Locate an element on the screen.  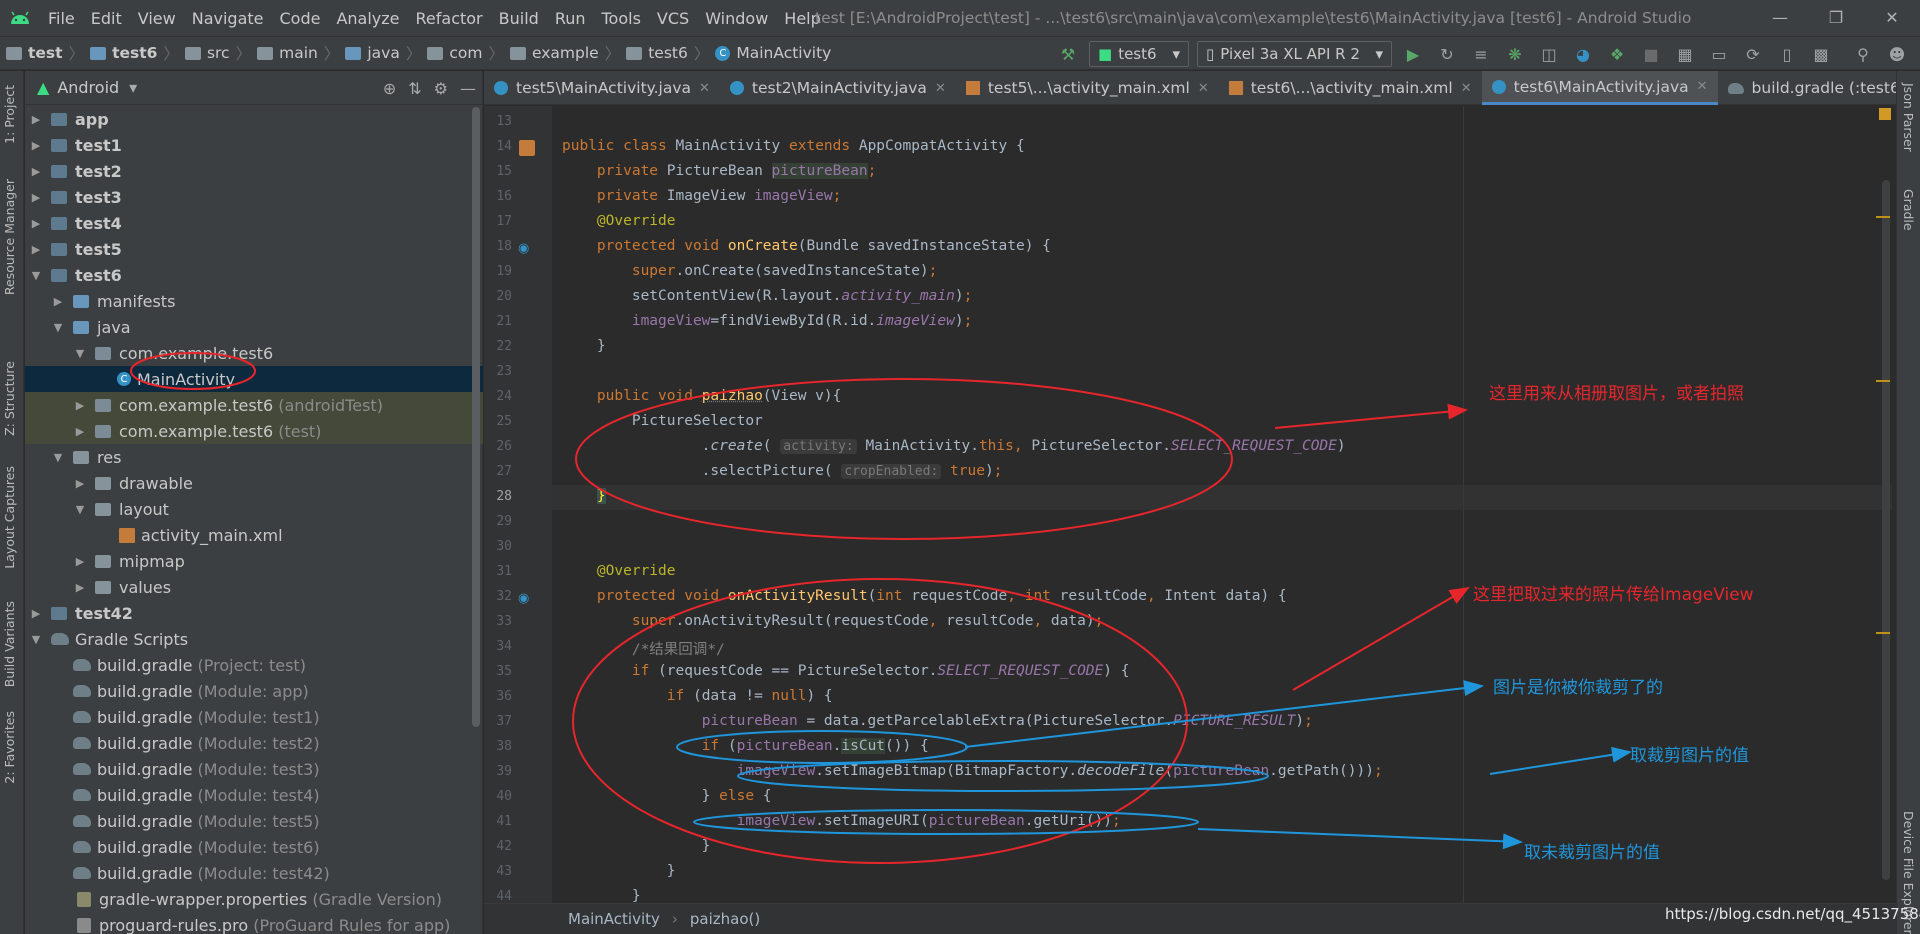
menu-run: Run is located at coordinates (570, 18).